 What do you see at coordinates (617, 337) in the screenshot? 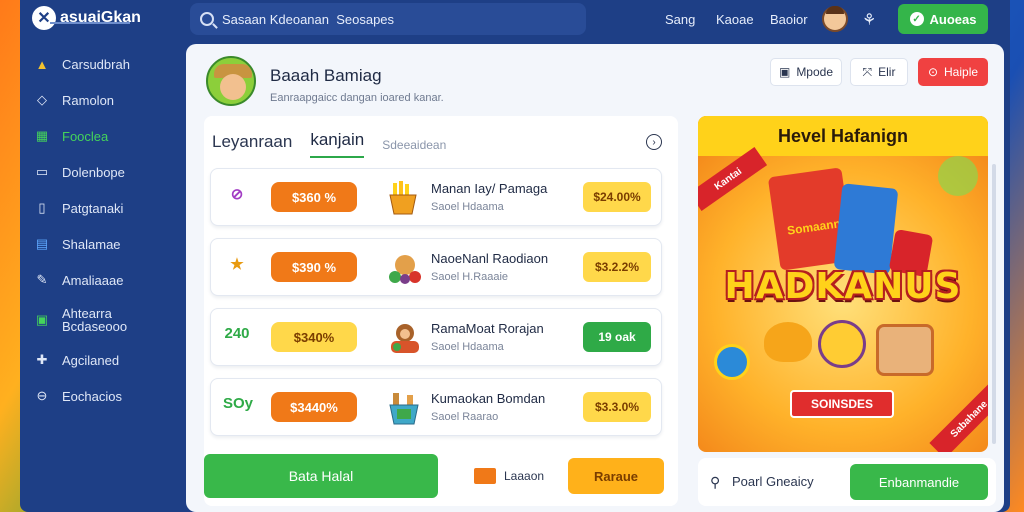
I see `item-badge: 19 oak` at bounding box center [617, 337].